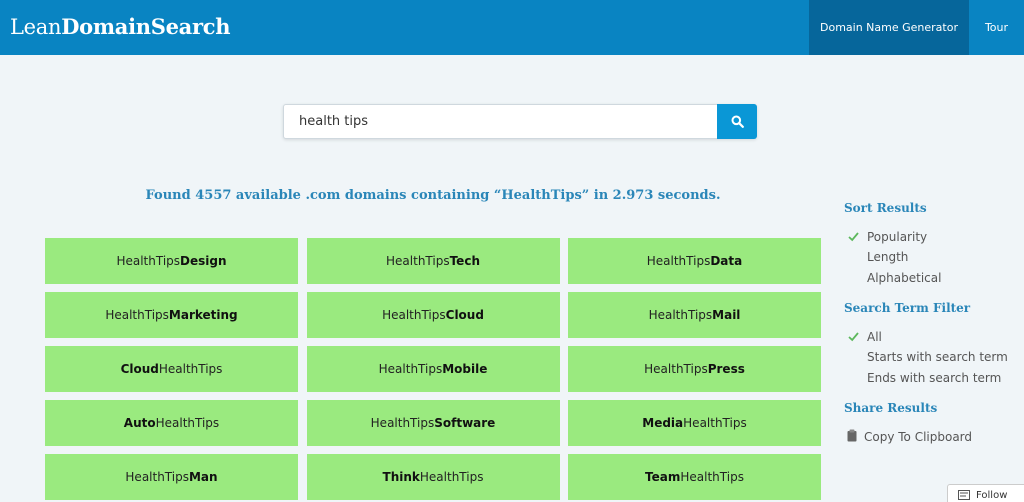 This screenshot has width=1024, height=502. Describe the element at coordinates (890, 408) in the screenshot. I see `share-results-heading: Share Results` at that location.